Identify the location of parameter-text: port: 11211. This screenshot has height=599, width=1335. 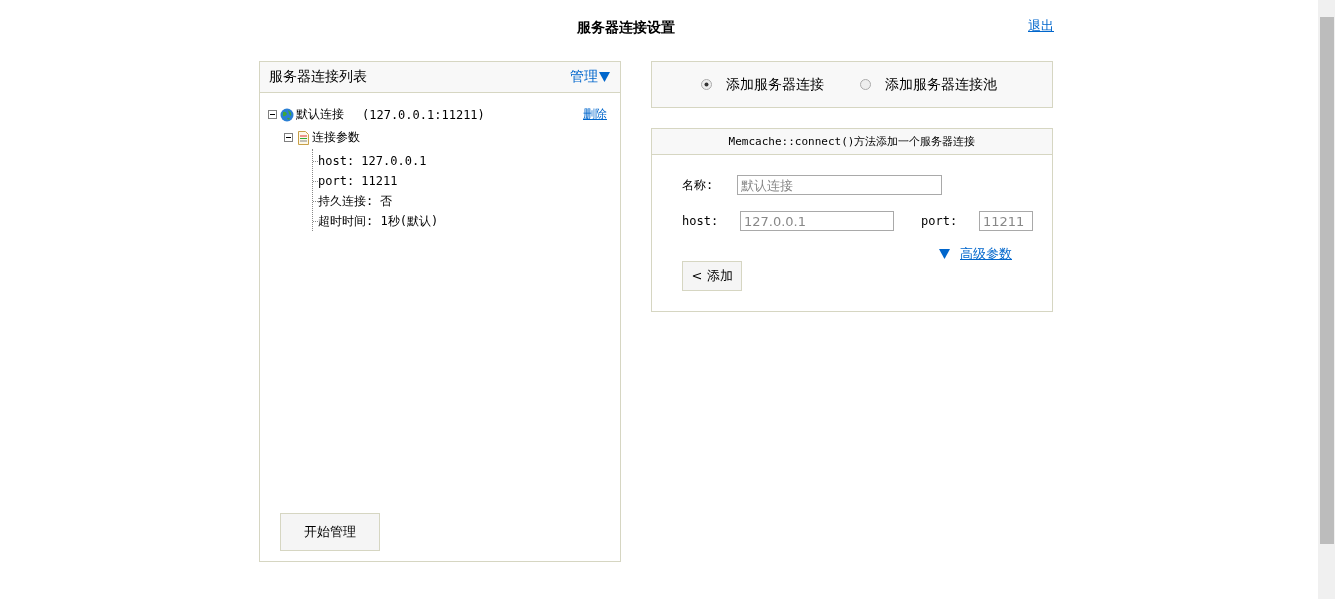
(358, 181).